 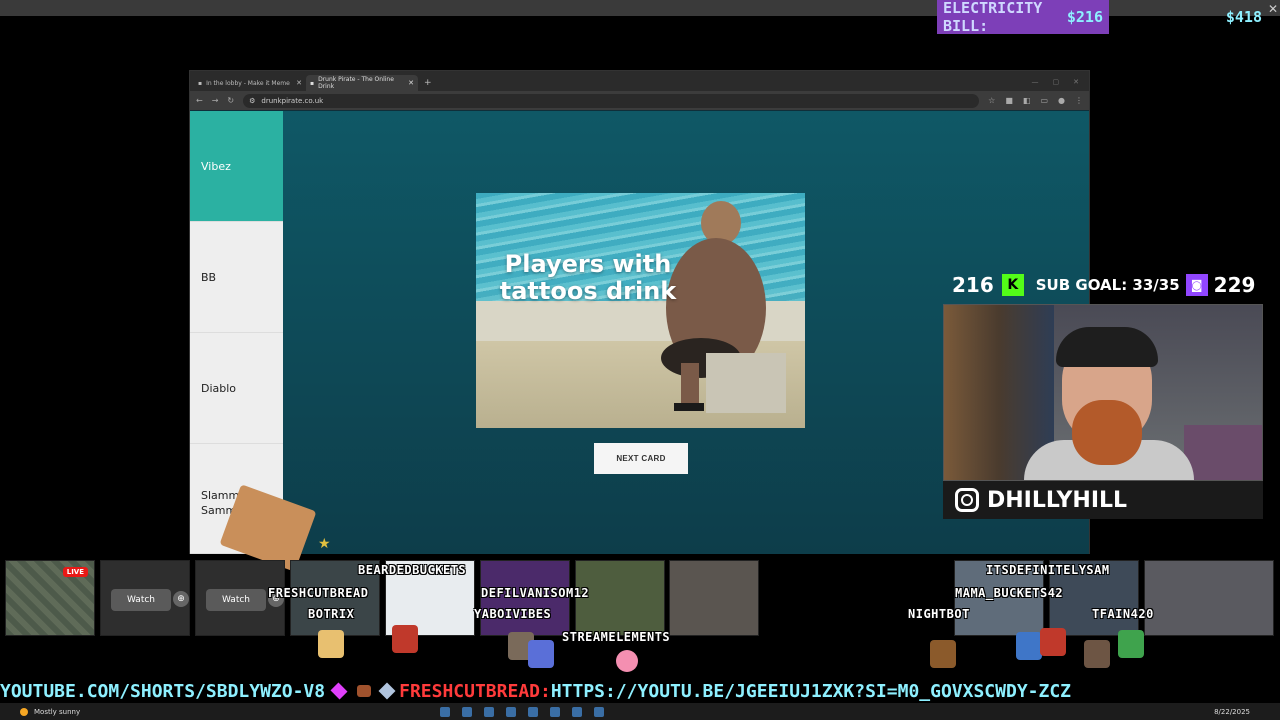 What do you see at coordinates (252, 101) in the screenshot?
I see `site-info-icon: ⚙` at bounding box center [252, 101].